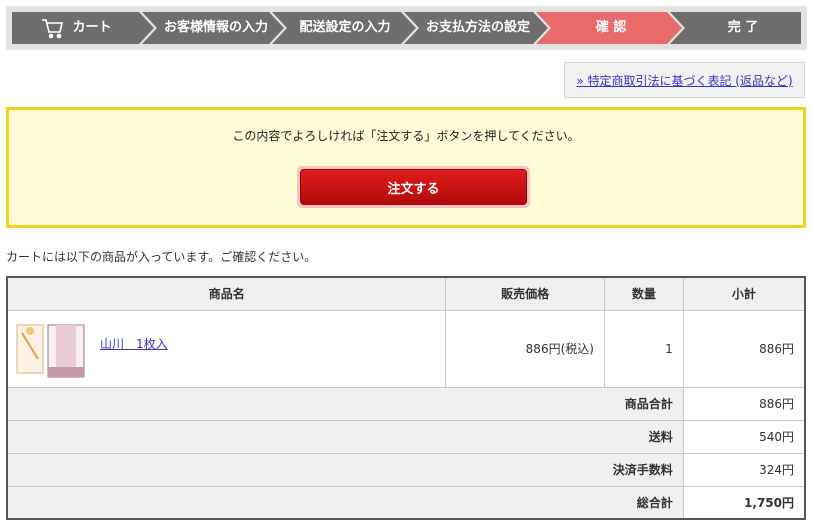  Describe the element at coordinates (744, 436) in the screenshot. I see `shipping-value: 540円` at that location.